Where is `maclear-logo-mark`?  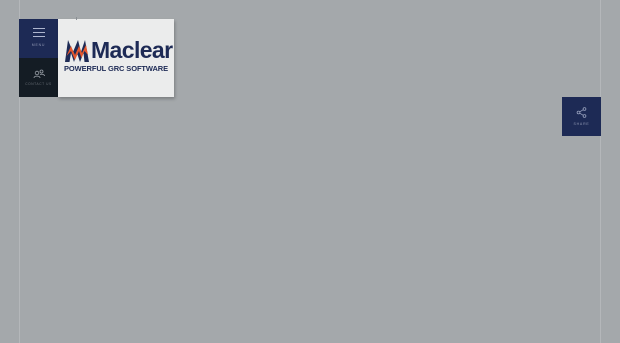
maclear-logo-mark is located at coordinates (77, 51).